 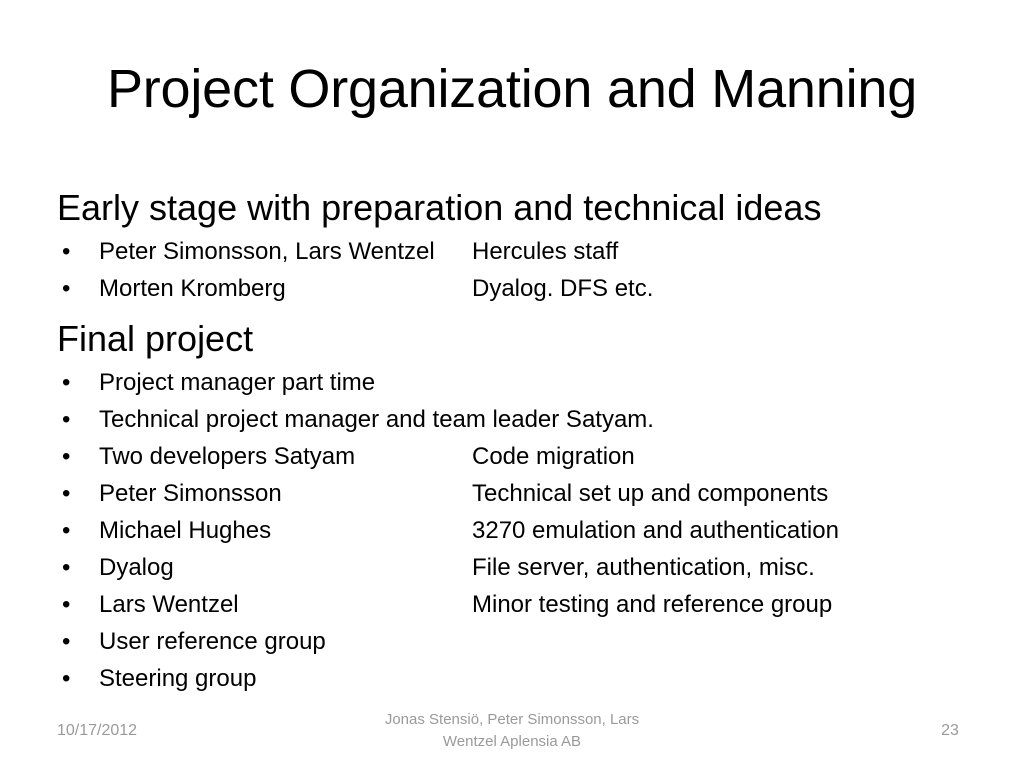 I want to click on footer-date: 10/17/2012, so click(x=97, y=730).